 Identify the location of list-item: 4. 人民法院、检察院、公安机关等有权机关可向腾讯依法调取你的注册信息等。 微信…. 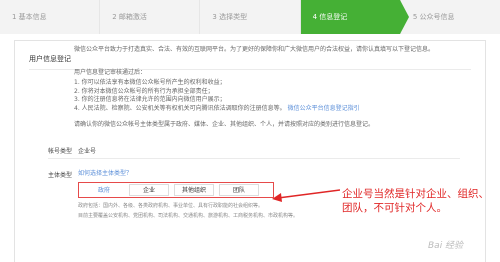
(217, 108).